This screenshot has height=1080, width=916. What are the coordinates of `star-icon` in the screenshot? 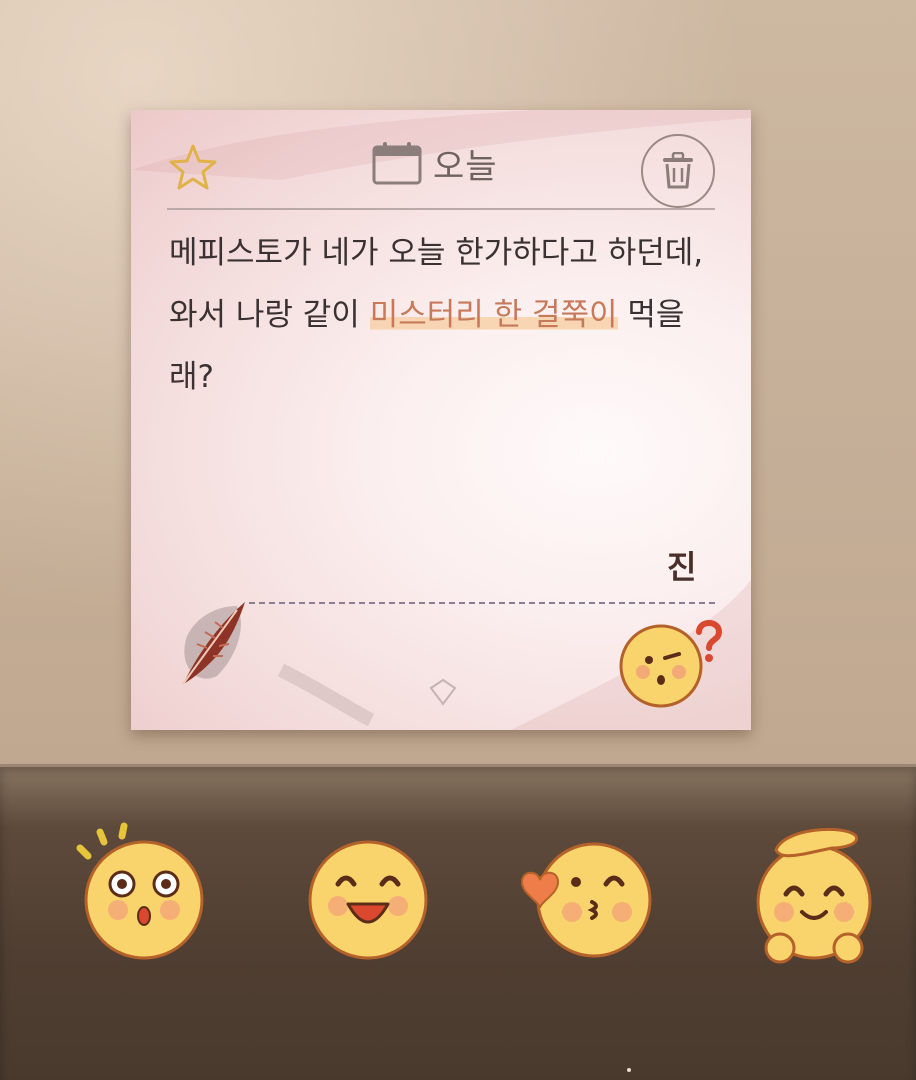 It's located at (193, 168).